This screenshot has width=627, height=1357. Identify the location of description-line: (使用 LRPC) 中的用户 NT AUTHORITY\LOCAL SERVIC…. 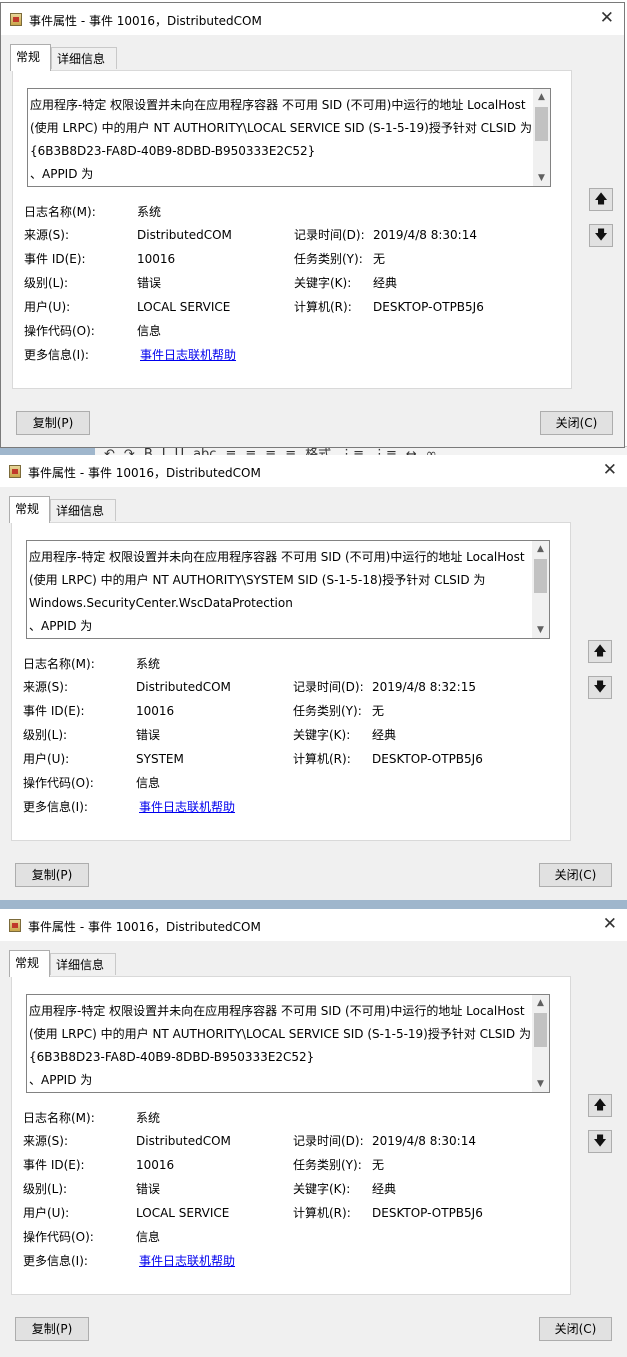
(281, 128).